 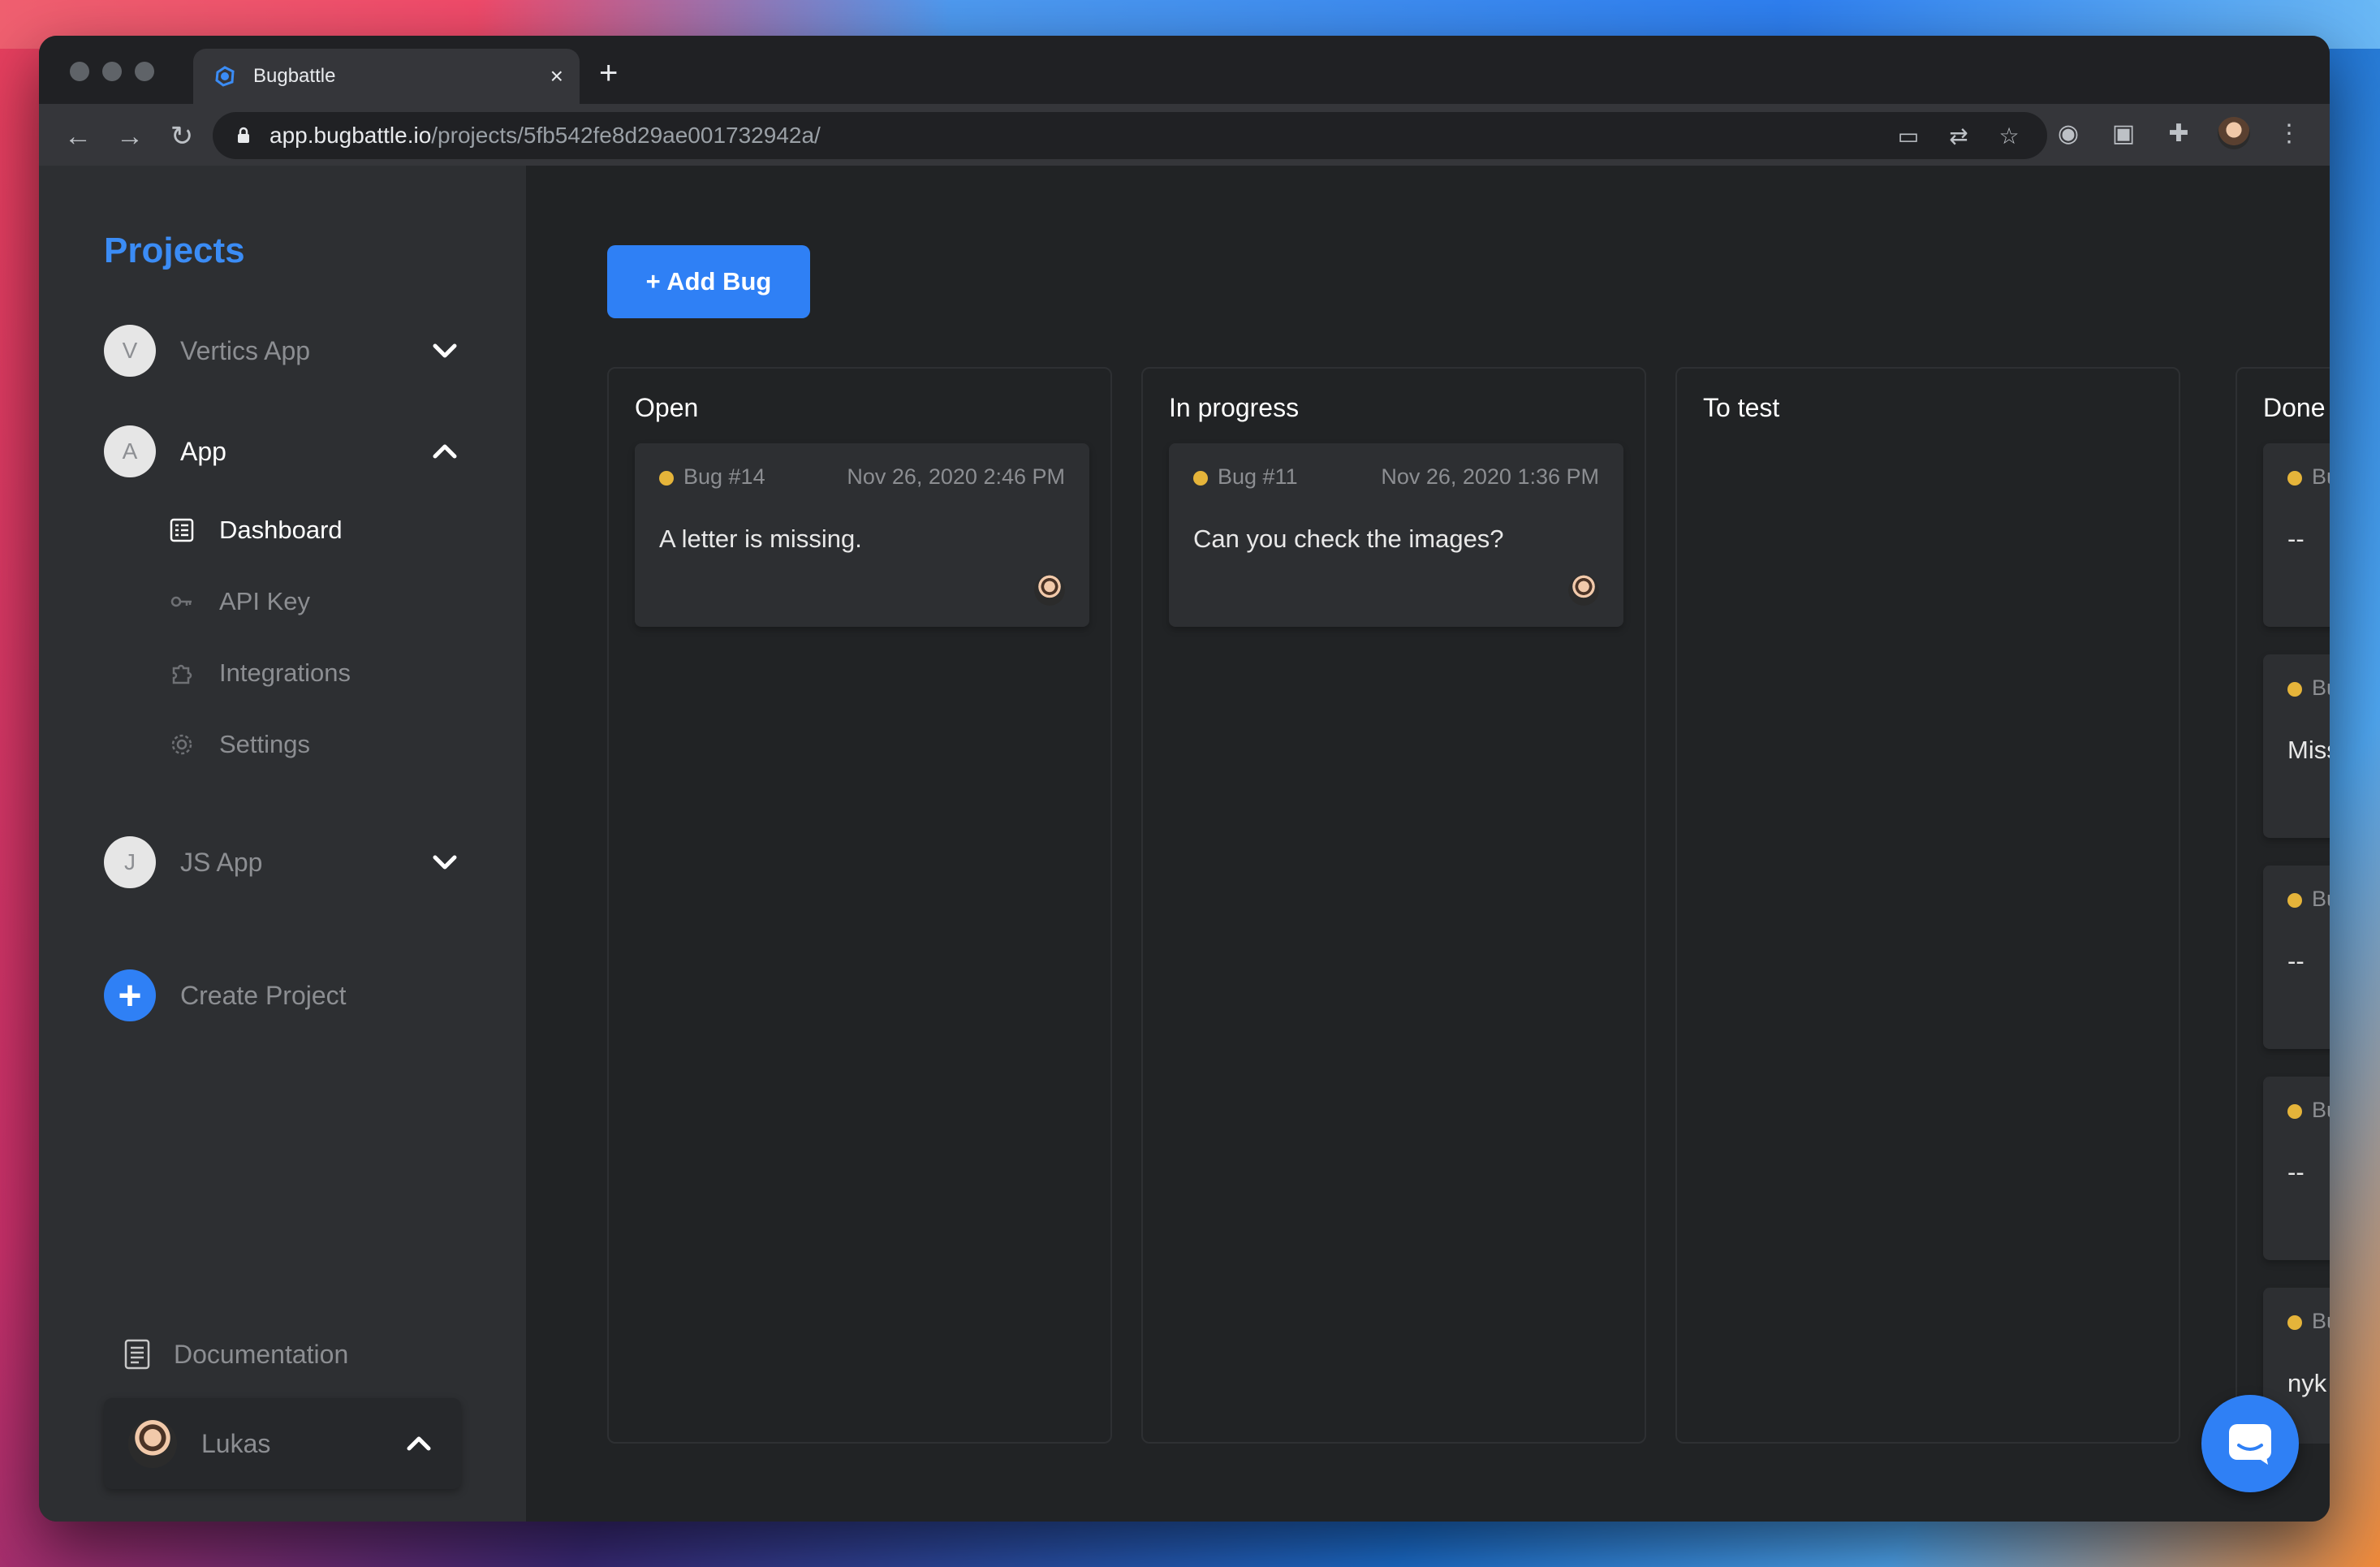 What do you see at coordinates (282, 1443) in the screenshot?
I see `user-menu: Lukas` at bounding box center [282, 1443].